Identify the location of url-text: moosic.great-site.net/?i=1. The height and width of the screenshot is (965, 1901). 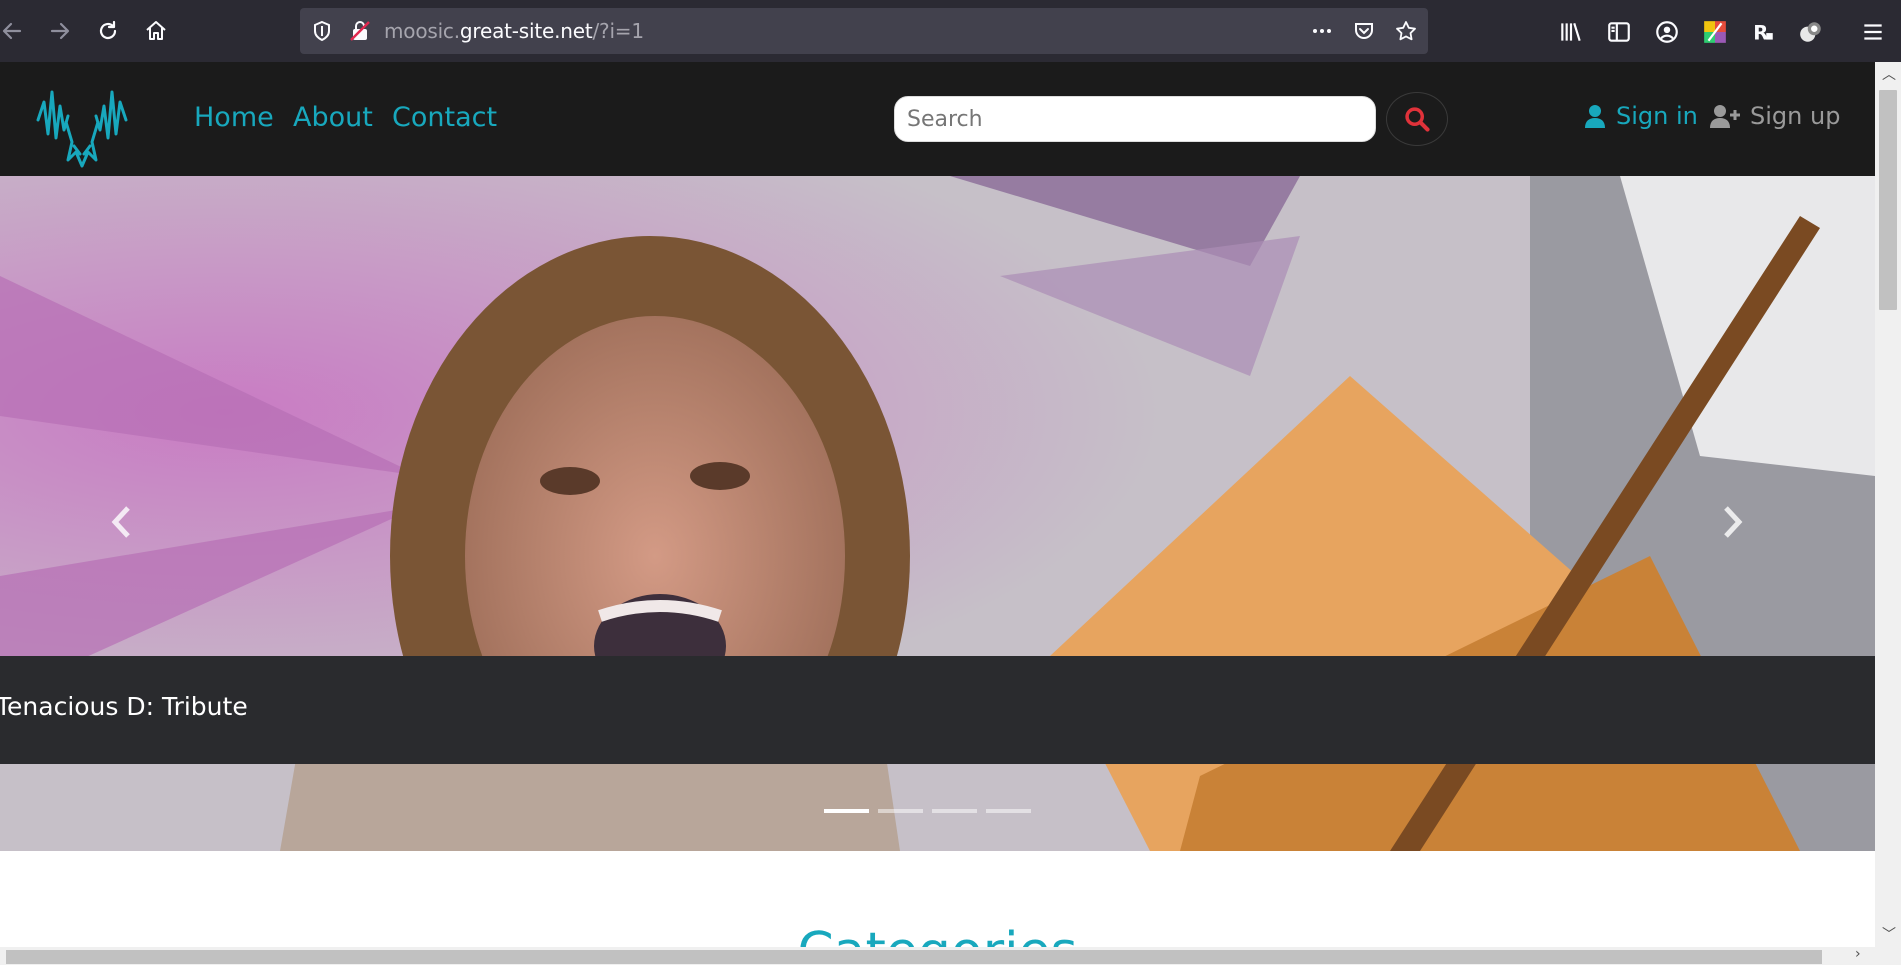
(514, 31).